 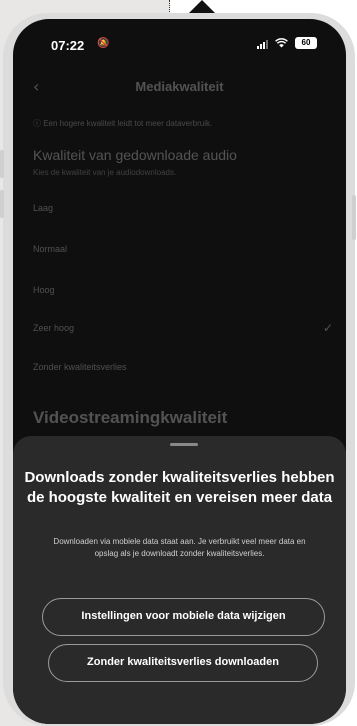 What do you see at coordinates (327, 328) in the screenshot?
I see `check-icon: ✓` at bounding box center [327, 328].